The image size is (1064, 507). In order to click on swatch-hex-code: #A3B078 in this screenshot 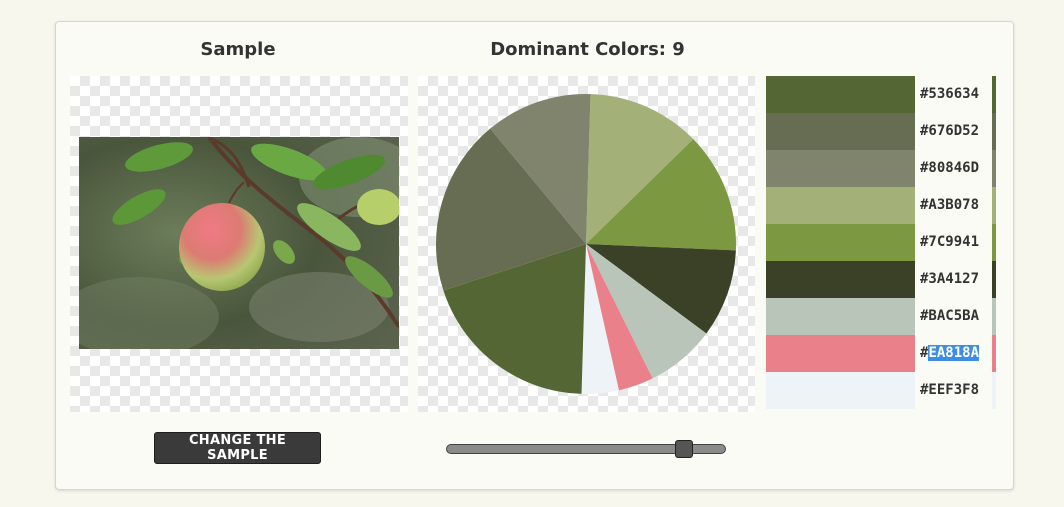, I will do `click(953, 205)`.